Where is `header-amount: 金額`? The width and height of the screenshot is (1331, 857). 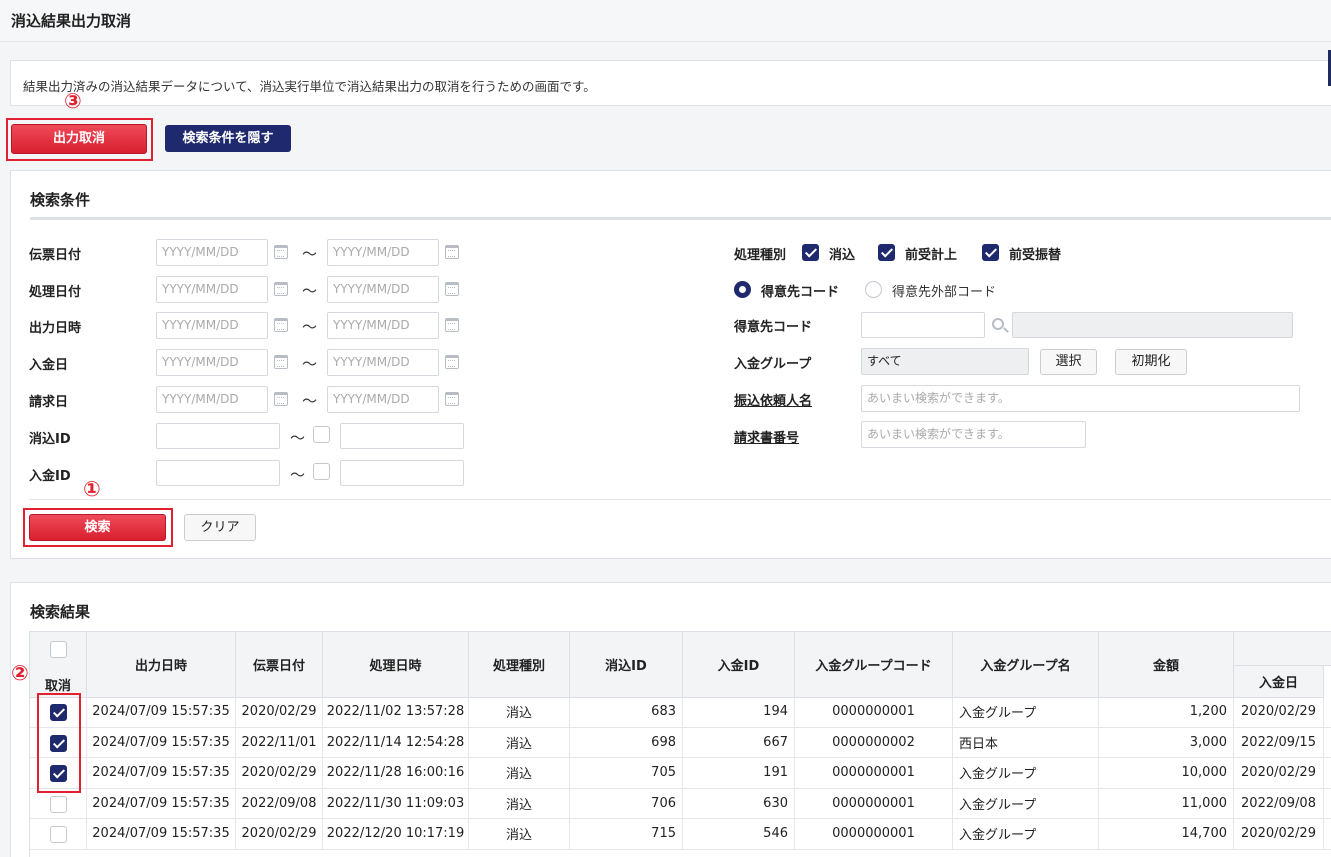 header-amount: 金額 is located at coordinates (1166, 665).